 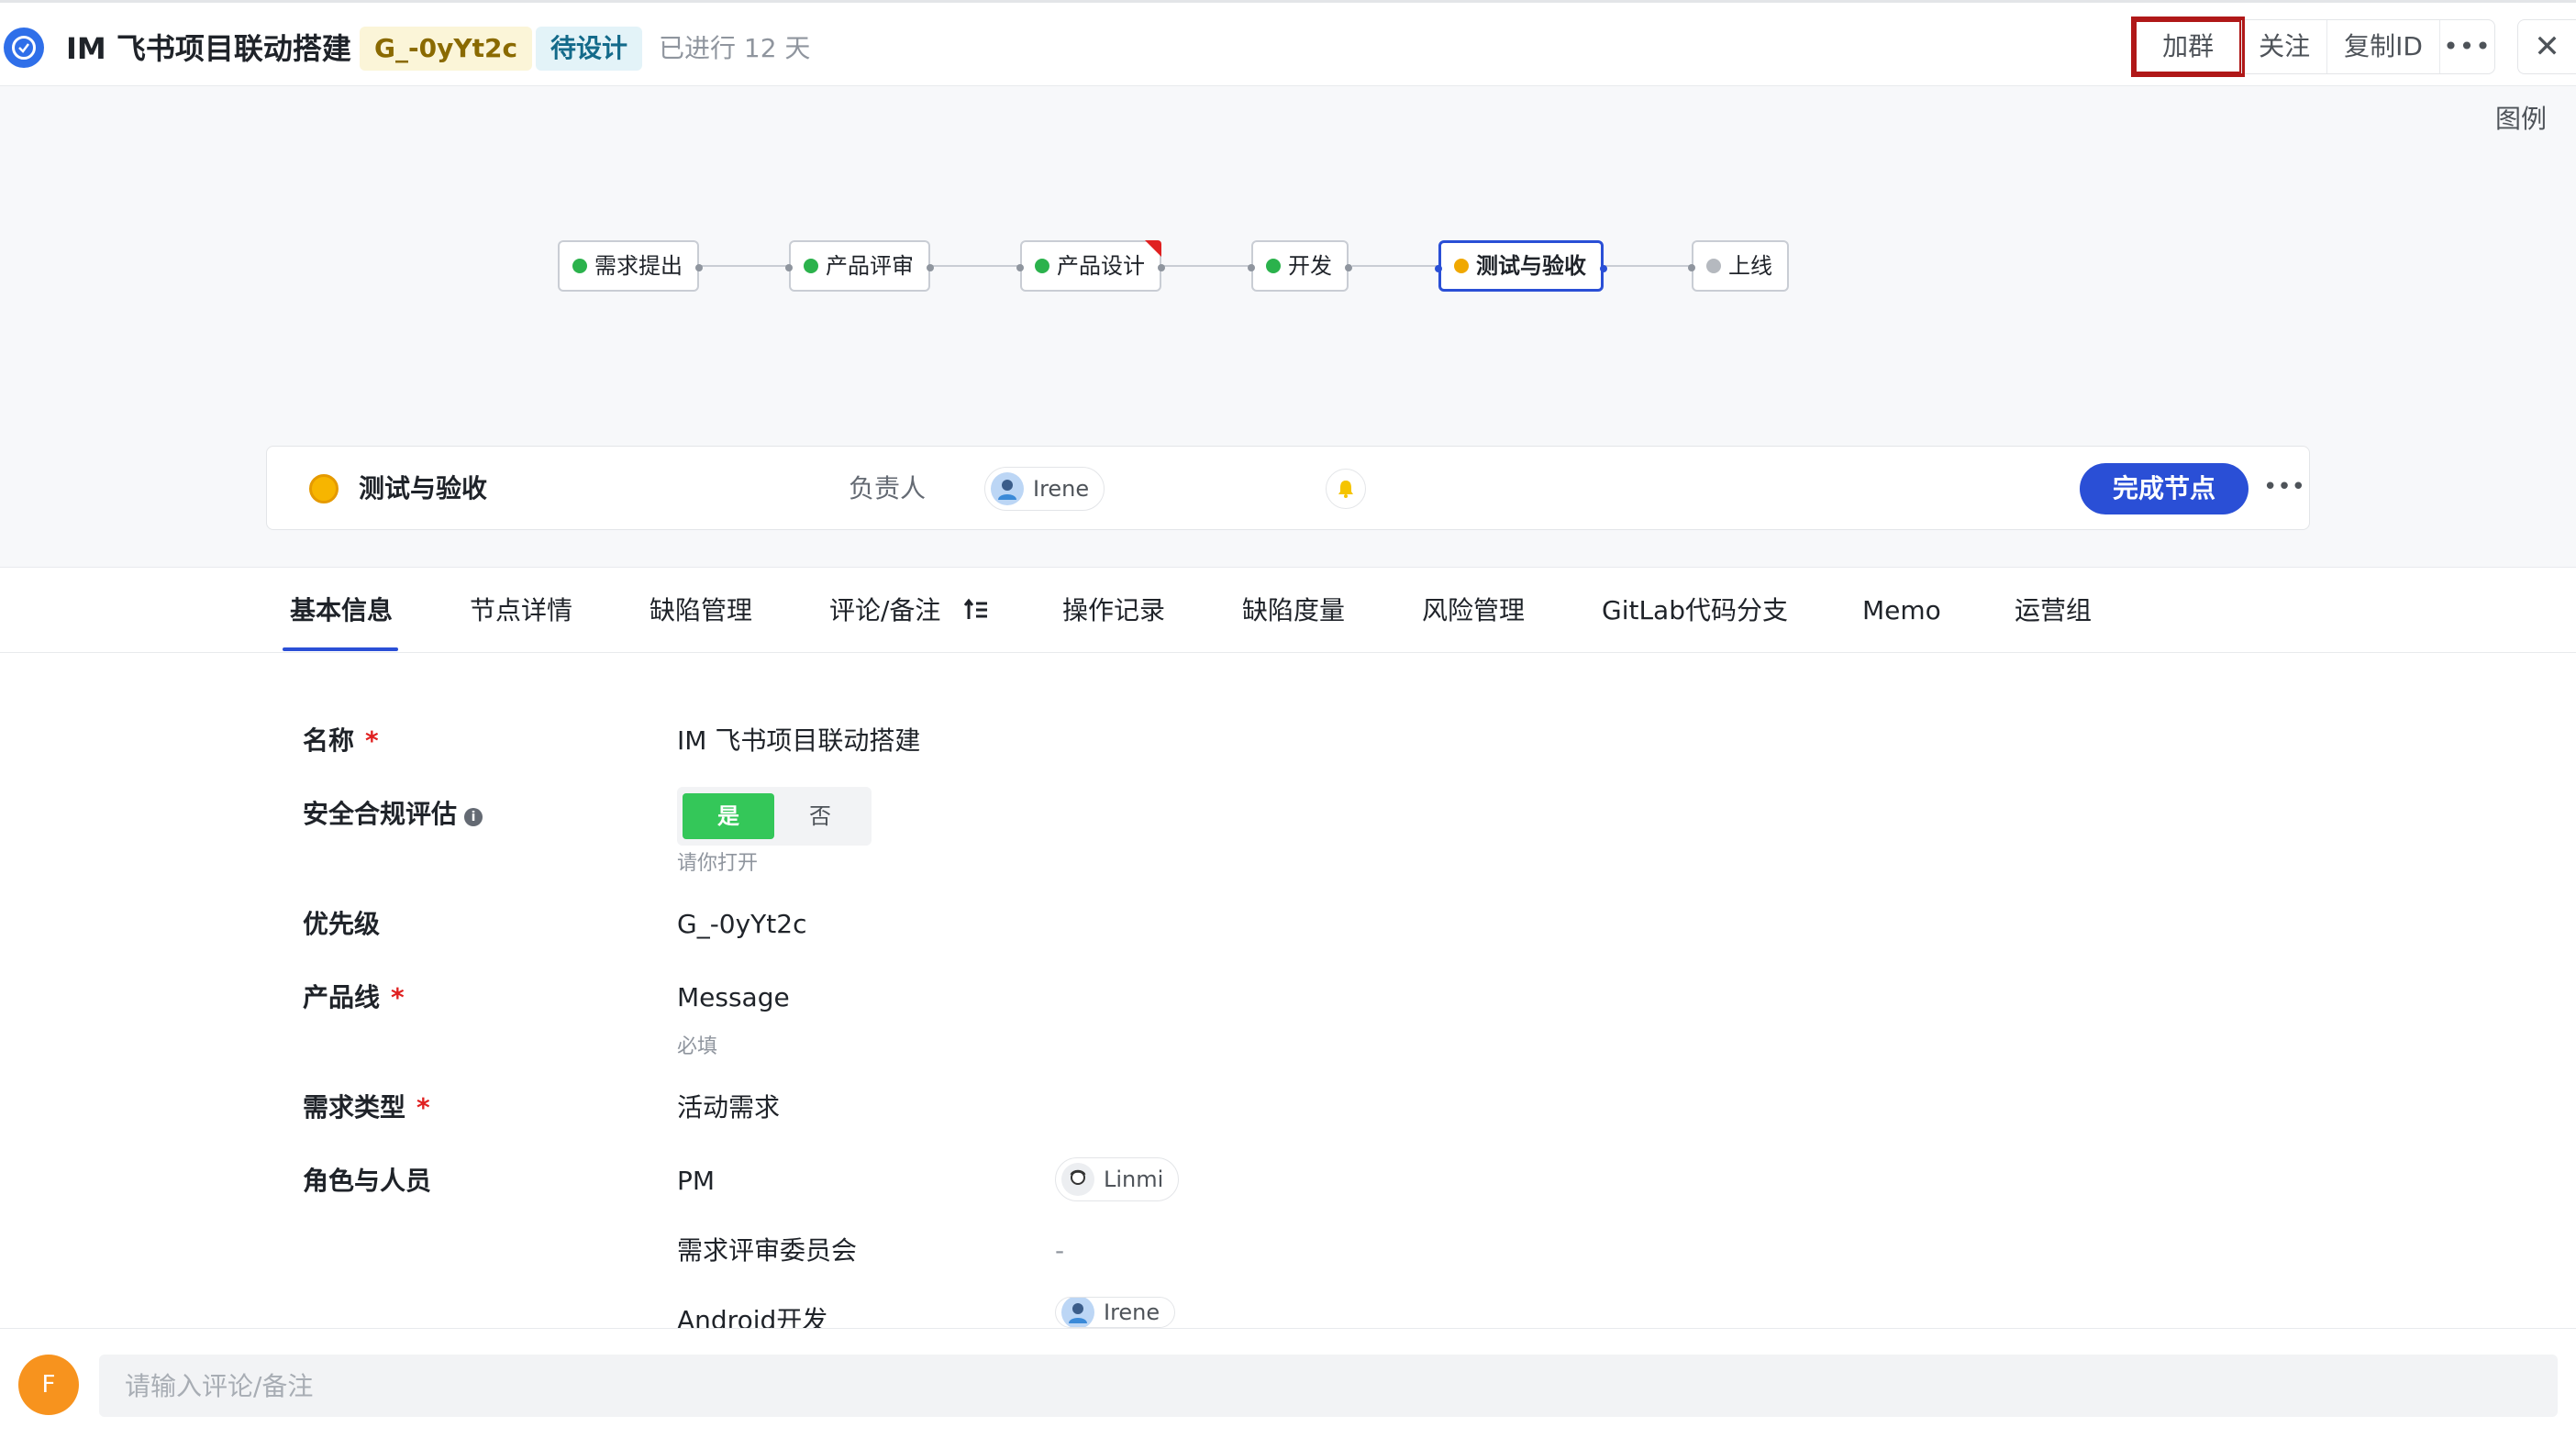 I want to click on roles-label: 角色与人员, so click(x=367, y=1181).